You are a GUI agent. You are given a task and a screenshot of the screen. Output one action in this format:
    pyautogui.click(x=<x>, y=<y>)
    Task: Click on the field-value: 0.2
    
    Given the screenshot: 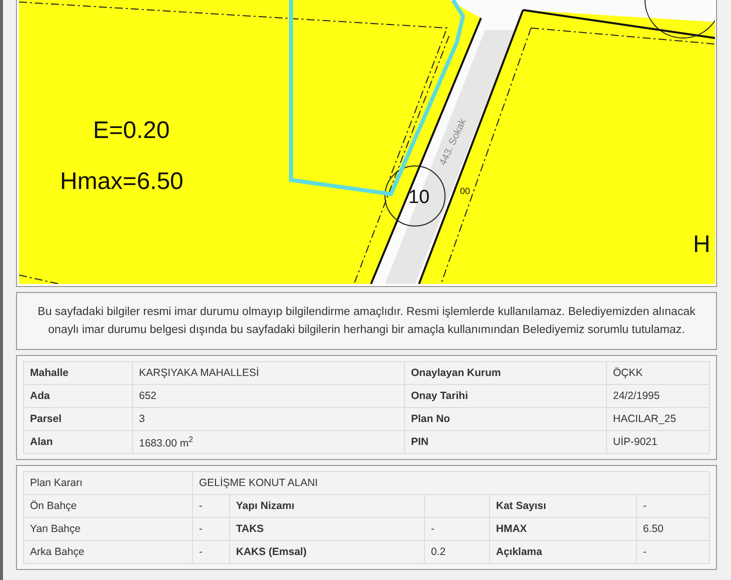 What is the action you would take?
    pyautogui.click(x=457, y=552)
    